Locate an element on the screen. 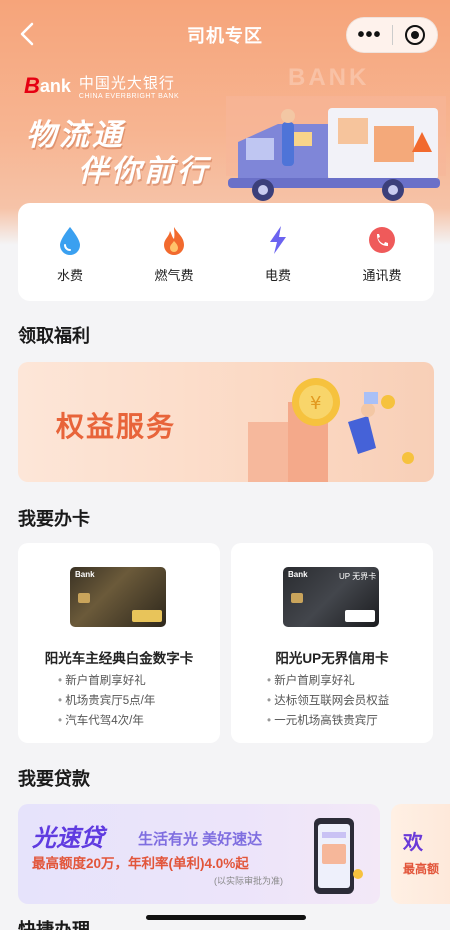  service-label: 燃气费 is located at coordinates (174, 275).